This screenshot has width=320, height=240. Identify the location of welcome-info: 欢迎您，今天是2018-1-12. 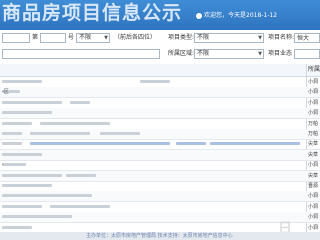
(236, 14).